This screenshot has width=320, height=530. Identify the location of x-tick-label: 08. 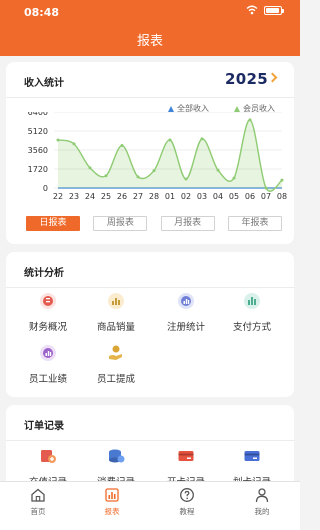
(282, 196).